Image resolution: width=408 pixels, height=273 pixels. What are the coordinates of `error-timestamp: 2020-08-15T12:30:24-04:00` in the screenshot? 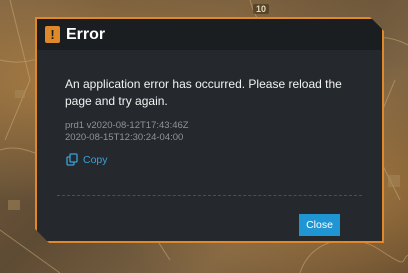 It's located at (124, 137).